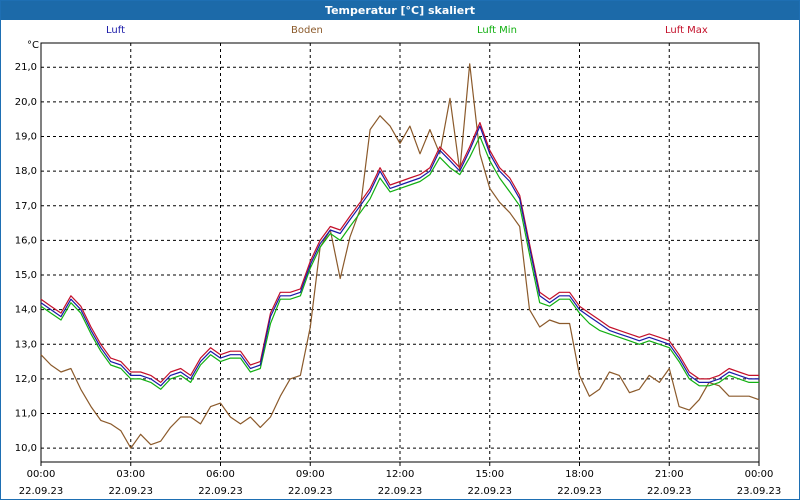  What do you see at coordinates (130, 474) in the screenshot?
I see `x-tick-time: 03:00` at bounding box center [130, 474].